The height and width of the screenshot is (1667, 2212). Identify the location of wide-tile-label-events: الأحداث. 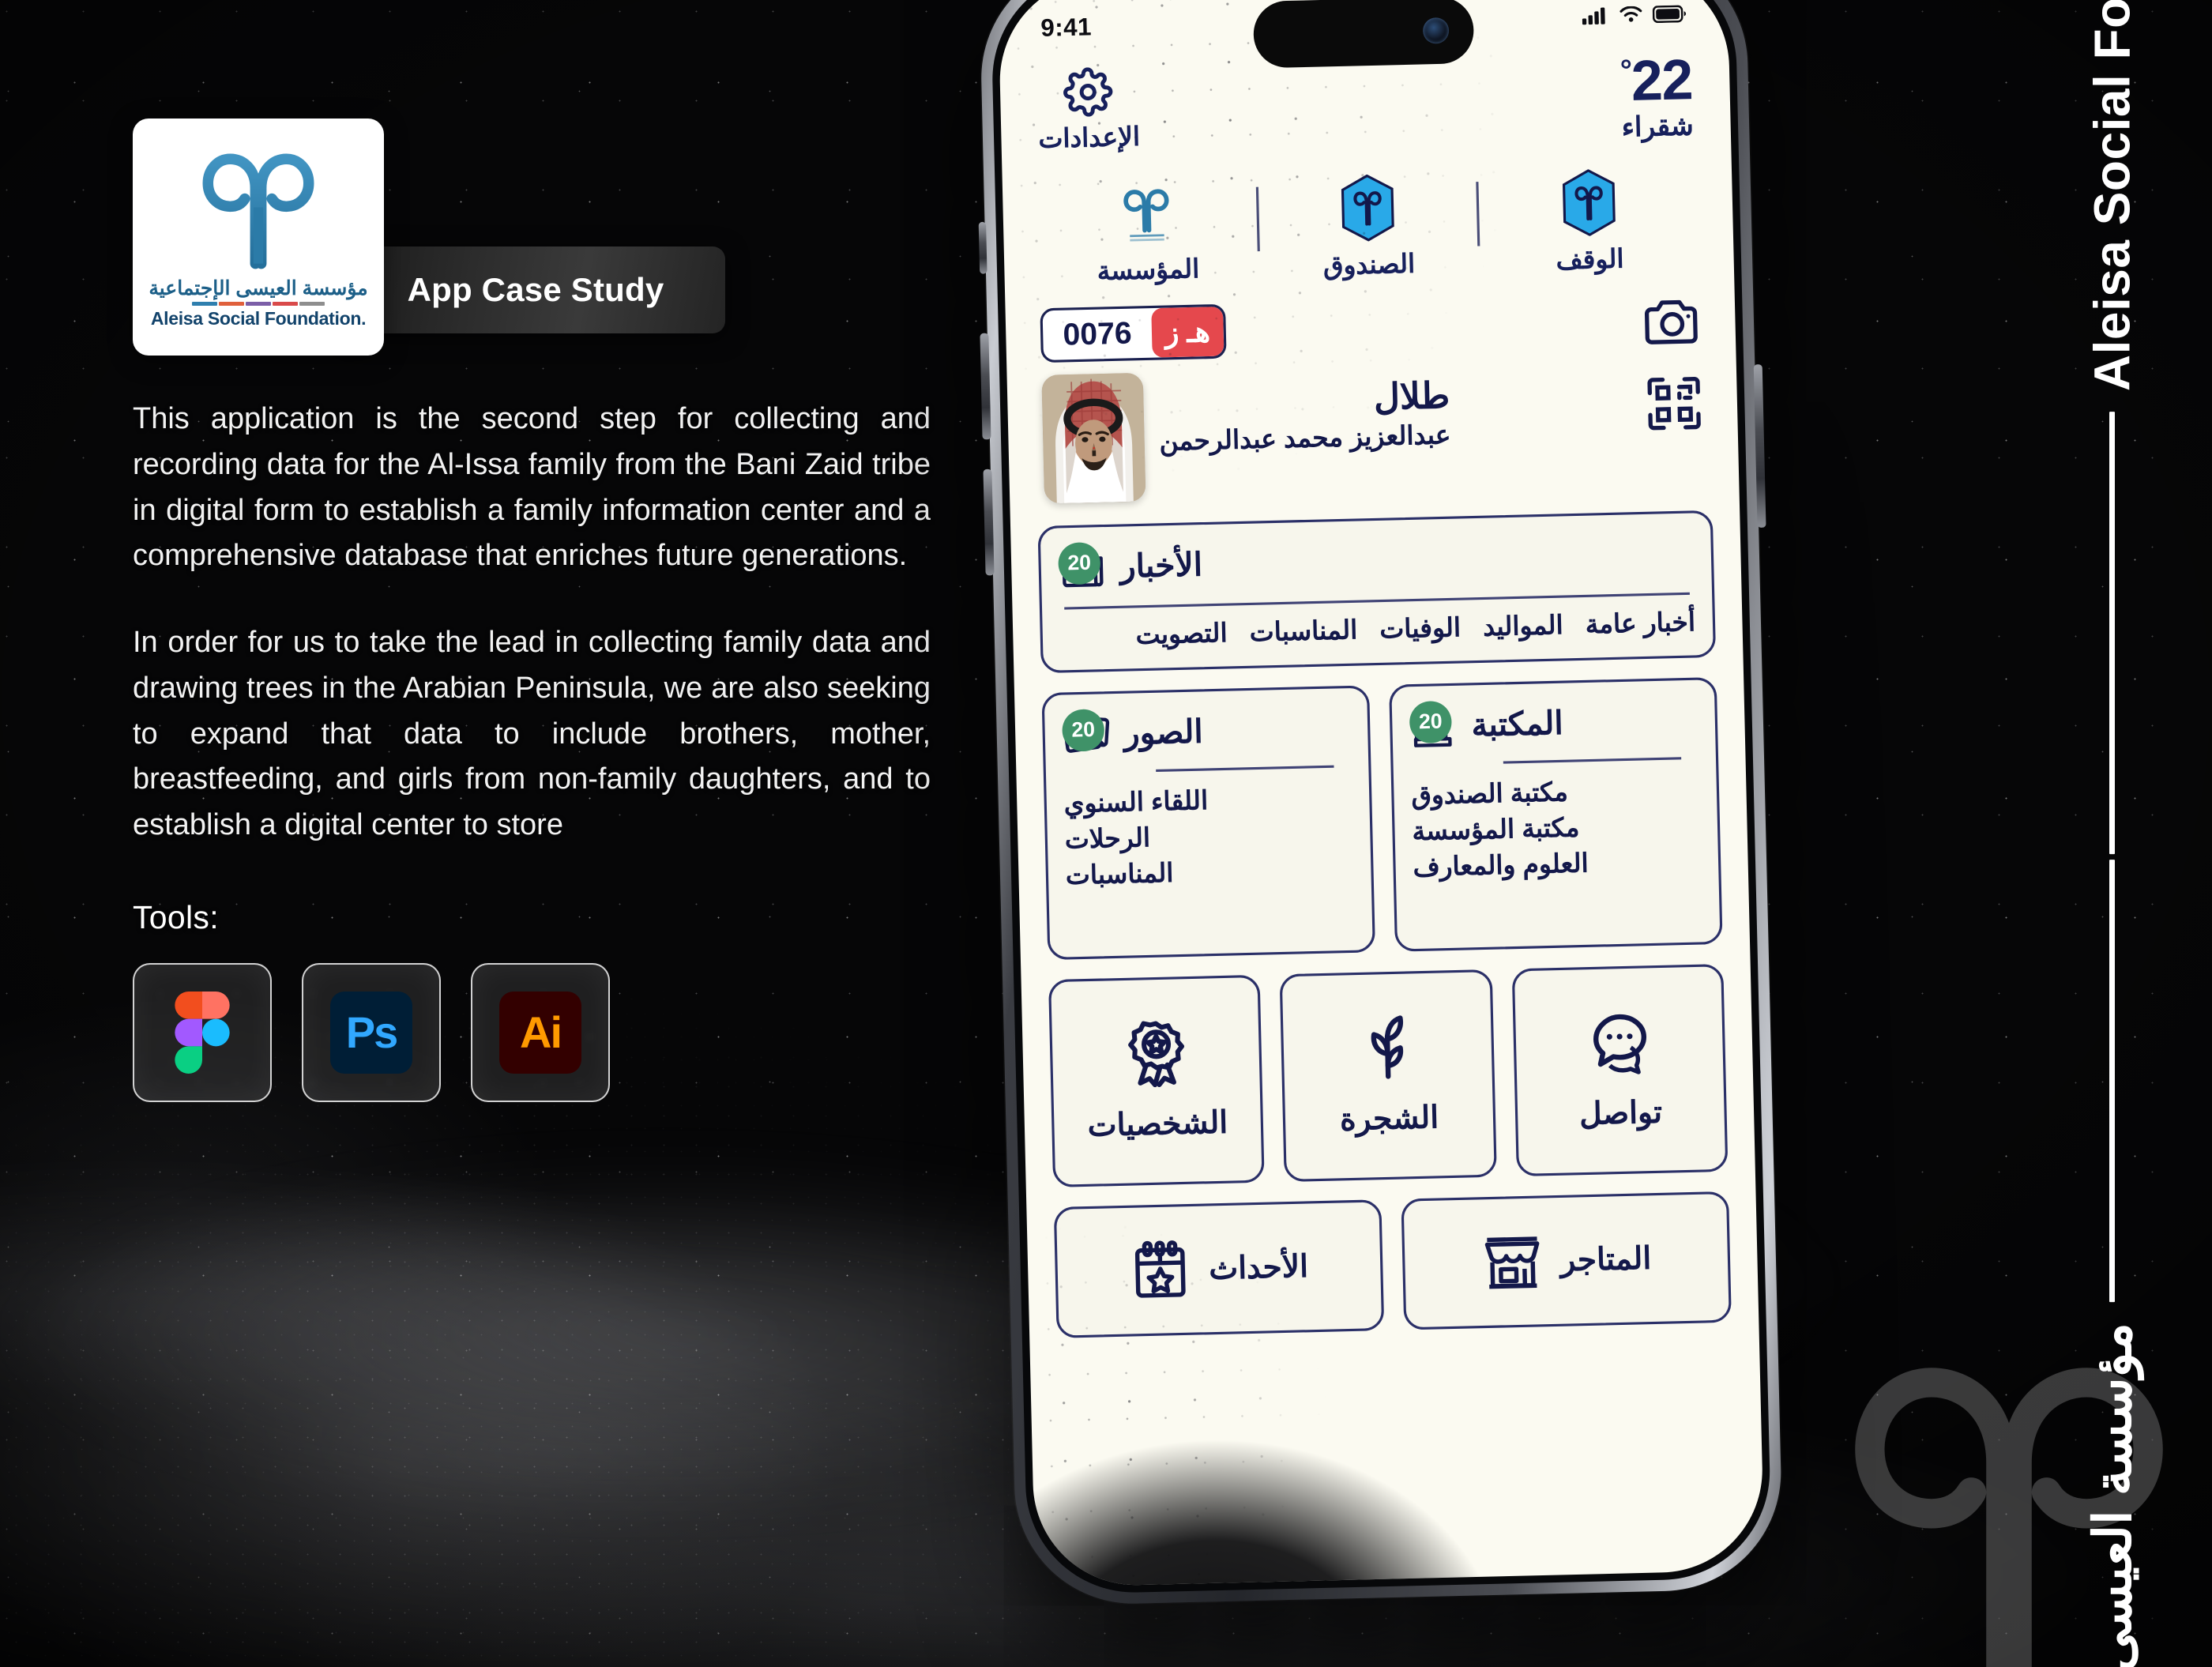
(1259, 1268).